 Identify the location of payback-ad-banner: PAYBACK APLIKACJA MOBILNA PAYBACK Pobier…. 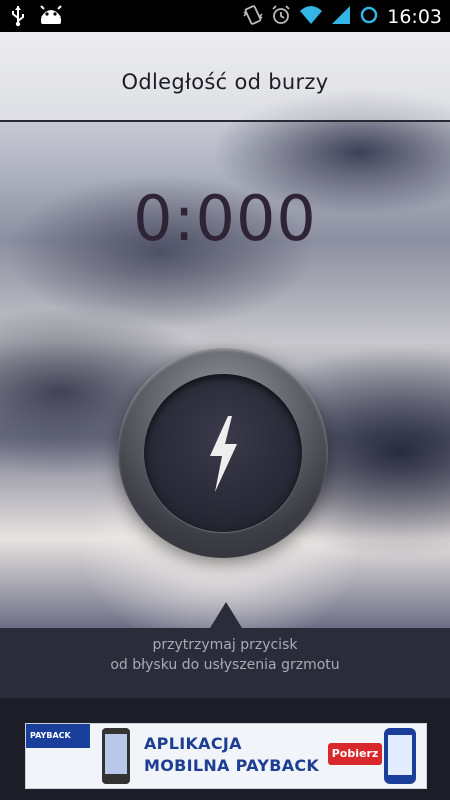
(226, 756).